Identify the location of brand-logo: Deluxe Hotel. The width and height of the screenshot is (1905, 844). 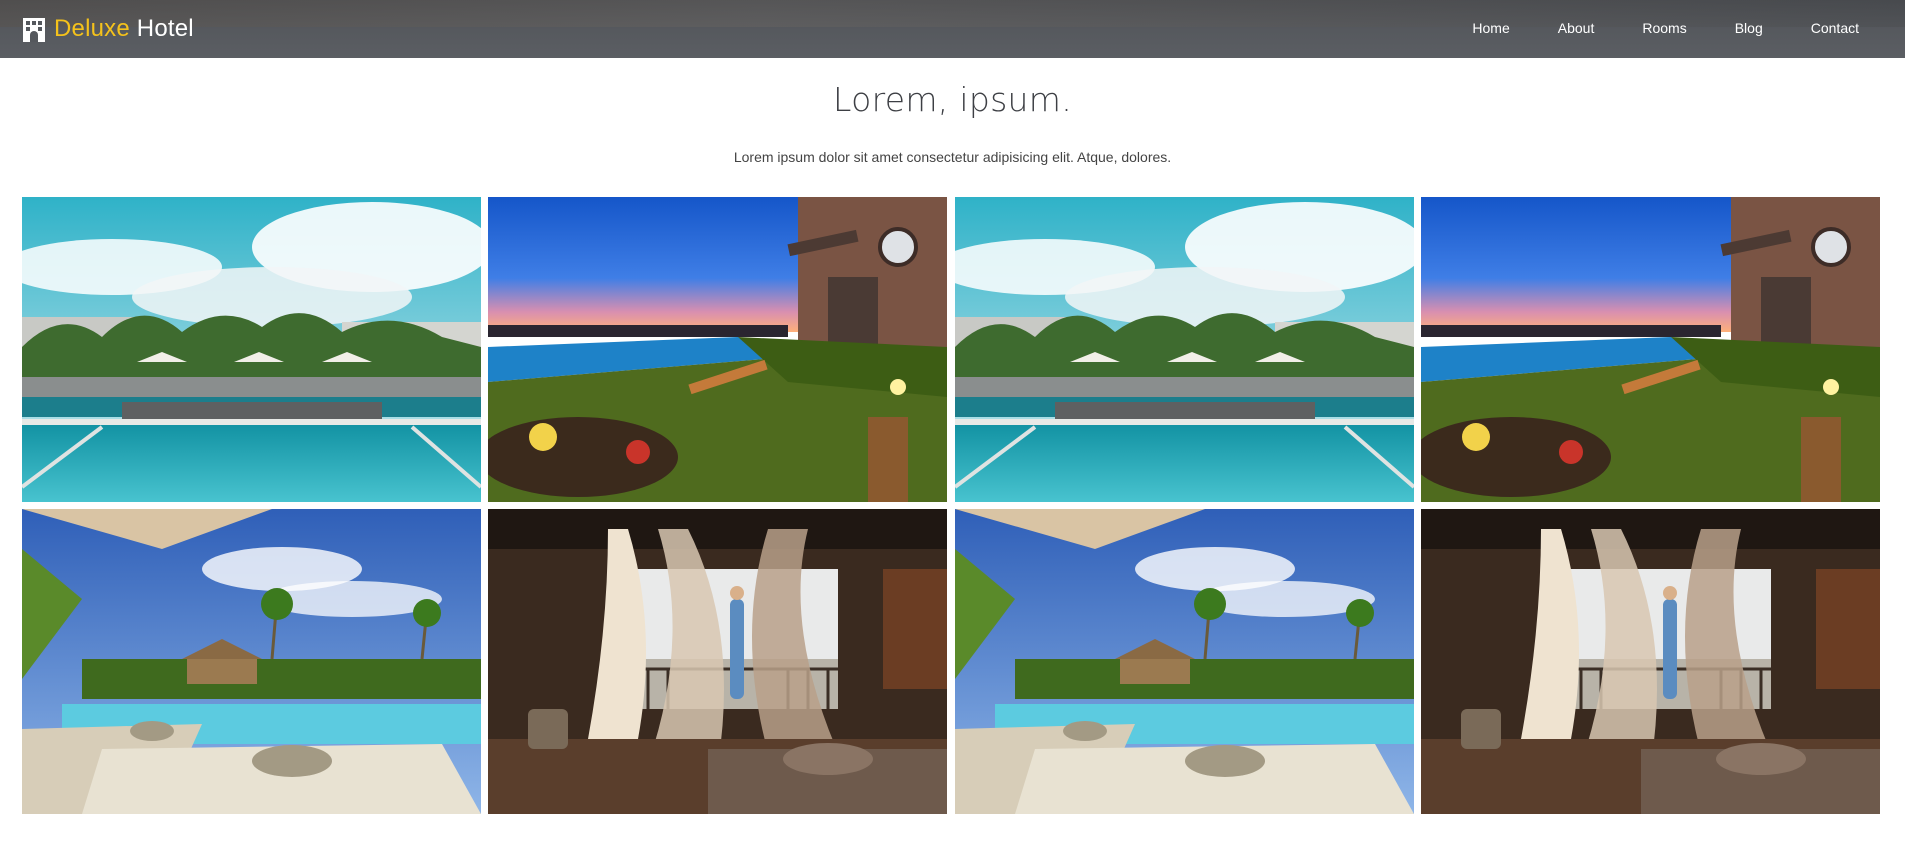
(108, 29).